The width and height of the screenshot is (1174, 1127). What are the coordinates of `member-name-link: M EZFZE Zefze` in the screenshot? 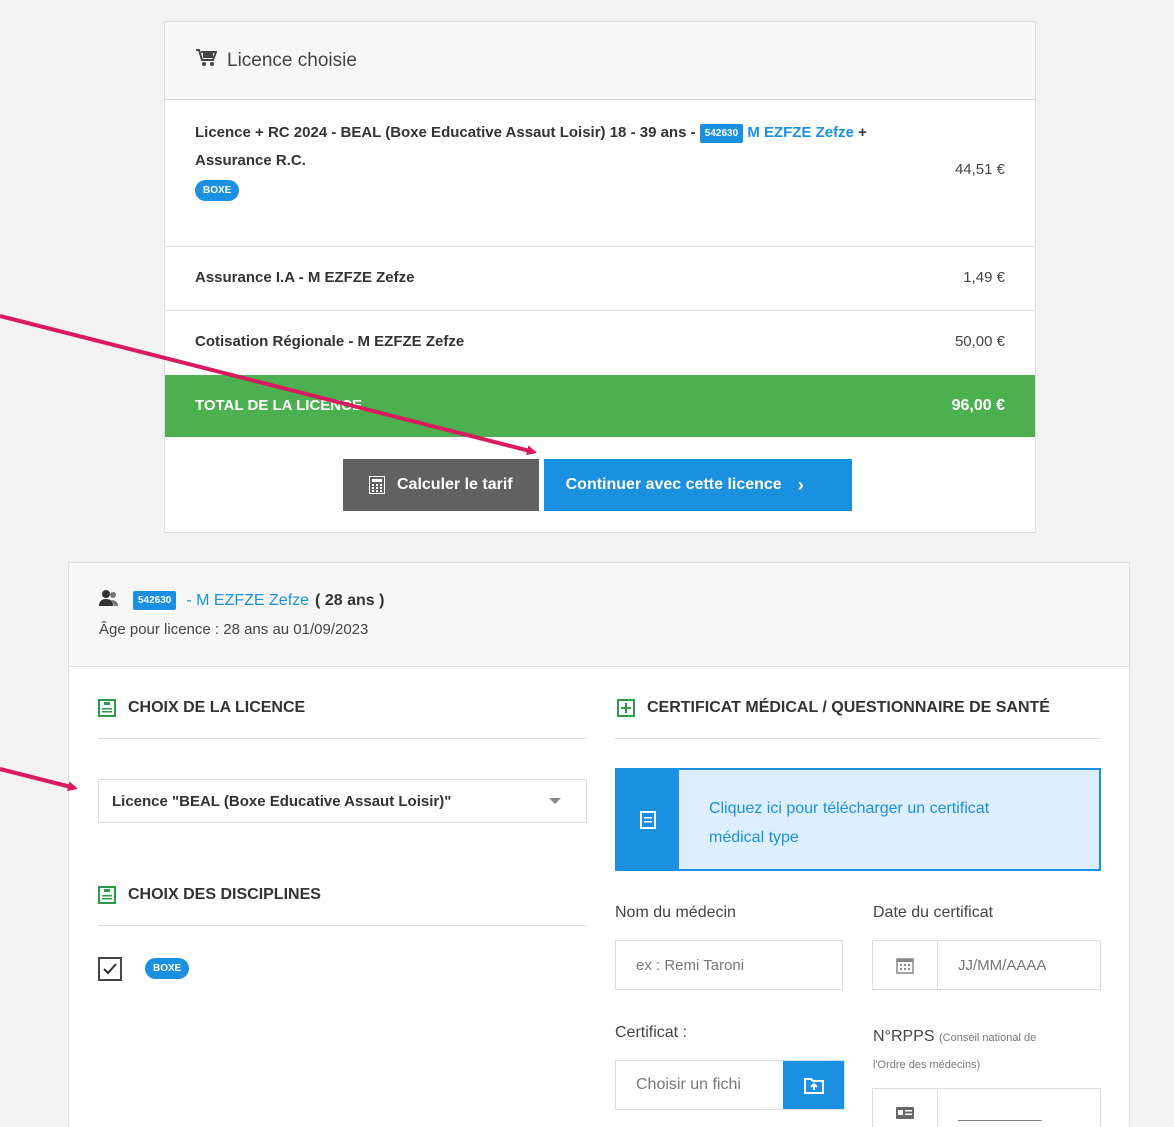 It's located at (800, 132).